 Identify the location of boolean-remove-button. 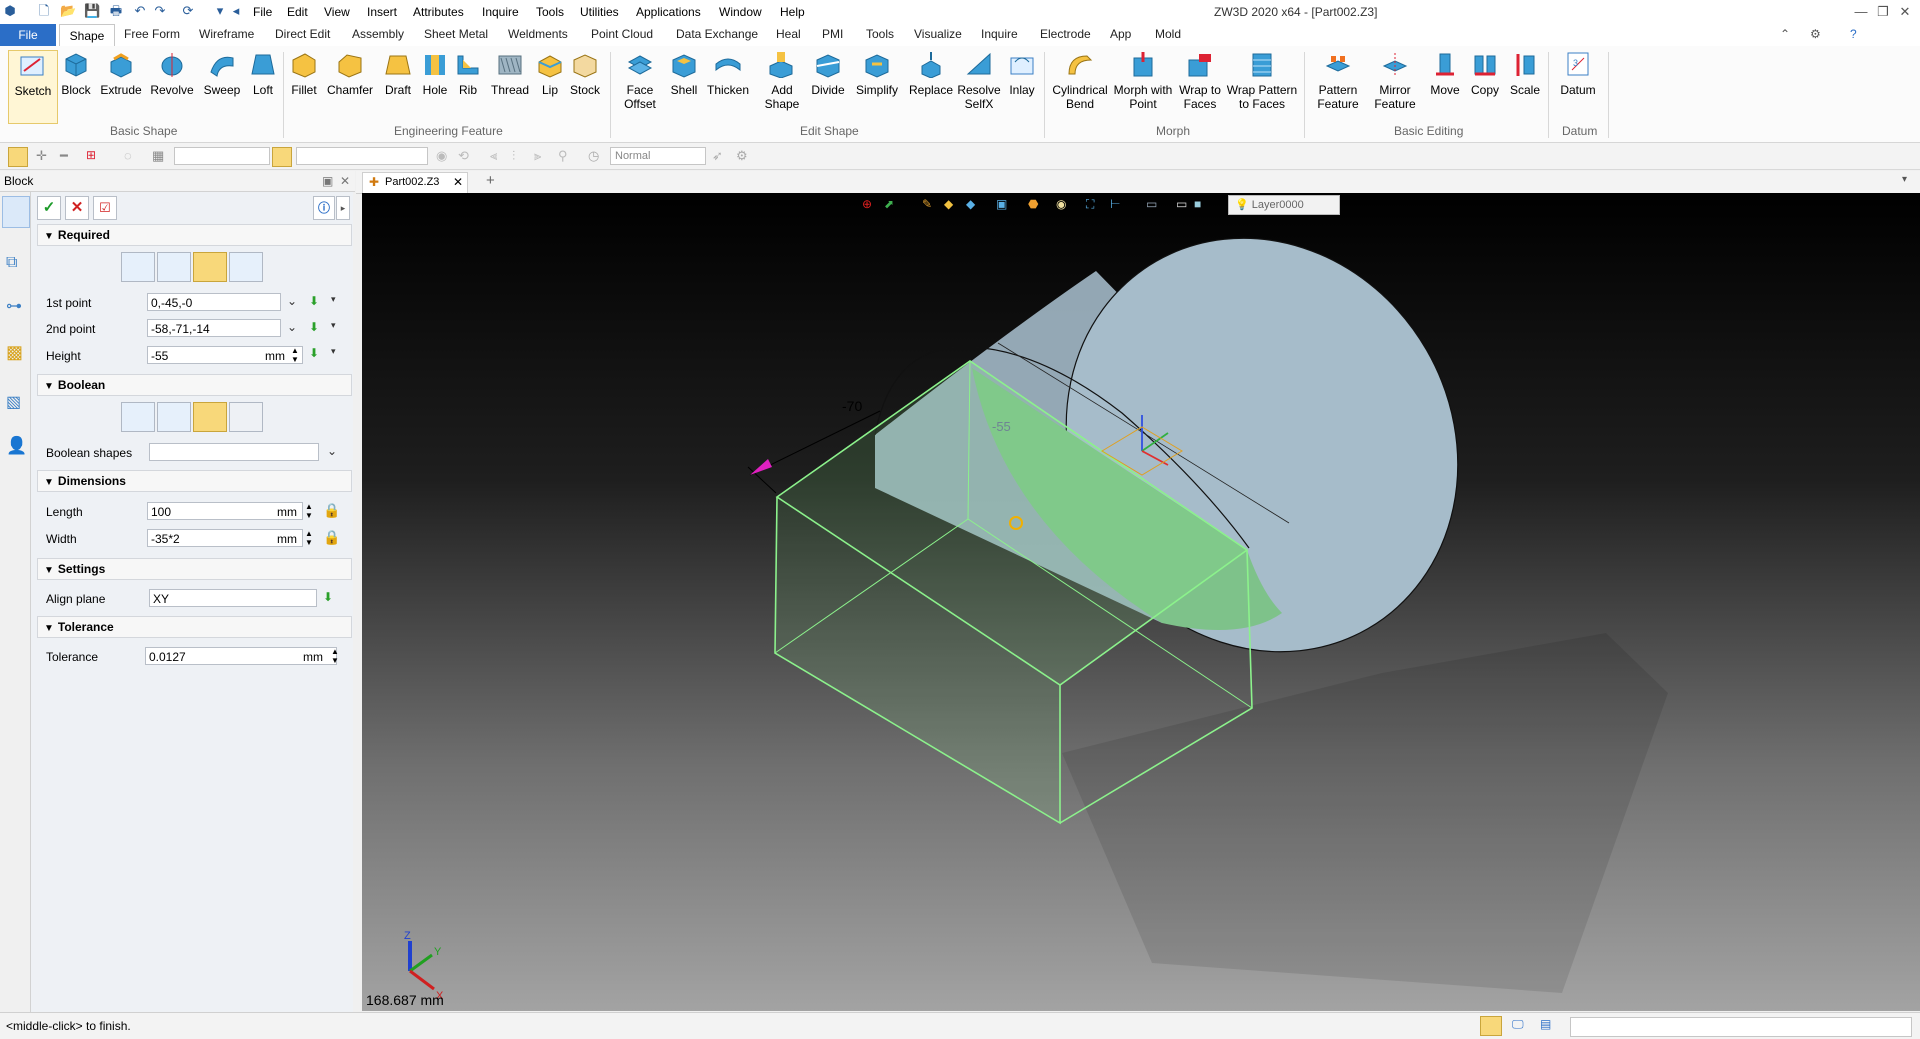
(210, 417).